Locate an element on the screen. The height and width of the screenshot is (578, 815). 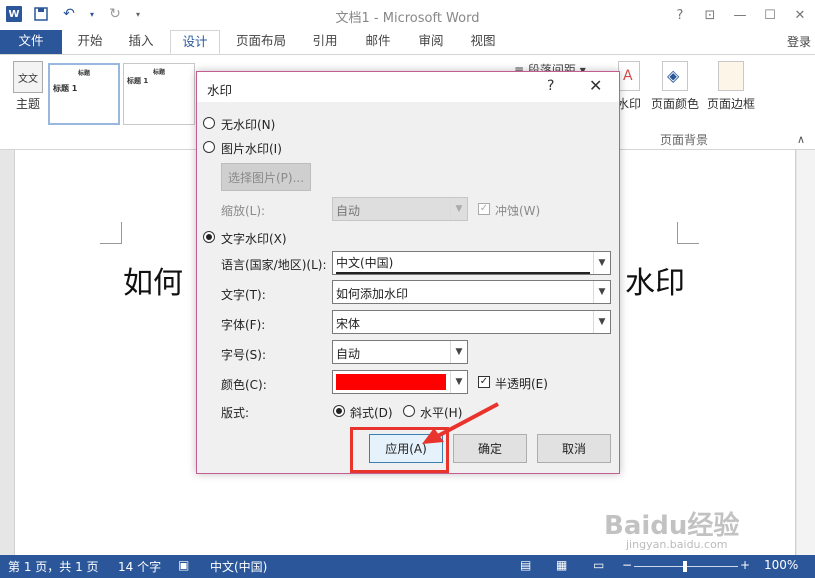
zoom-out-icon: − is located at coordinates (627, 565).